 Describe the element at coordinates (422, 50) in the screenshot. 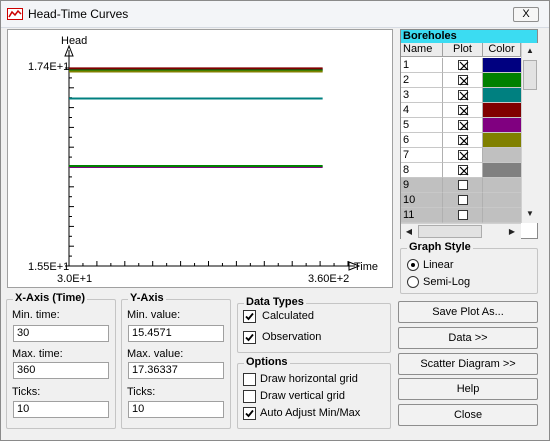

I see `column-header-name: Name` at that location.